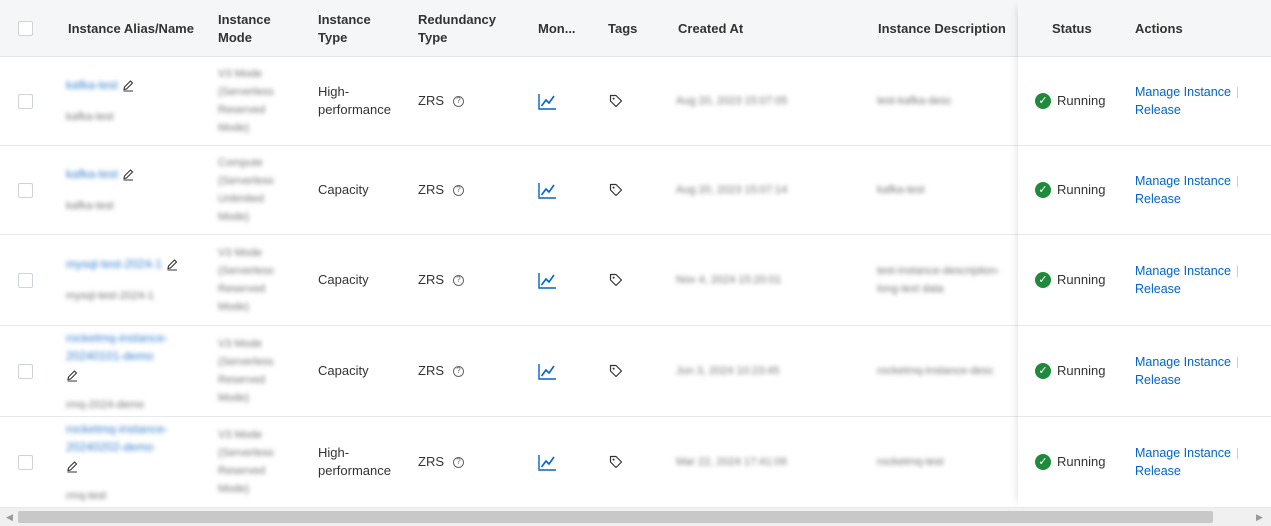 Image resolution: width=1271 pixels, height=526 pixels. Describe the element at coordinates (935, 371) in the screenshot. I see `instance-description: rocketmq-instance-desc` at that location.